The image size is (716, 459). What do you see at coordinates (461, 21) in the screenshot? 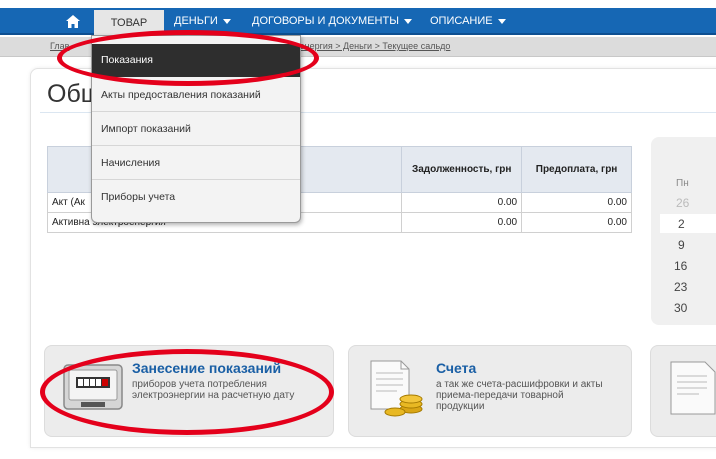
I see `nav-opisanie-label: ОПИСАНИЕ` at bounding box center [461, 21].